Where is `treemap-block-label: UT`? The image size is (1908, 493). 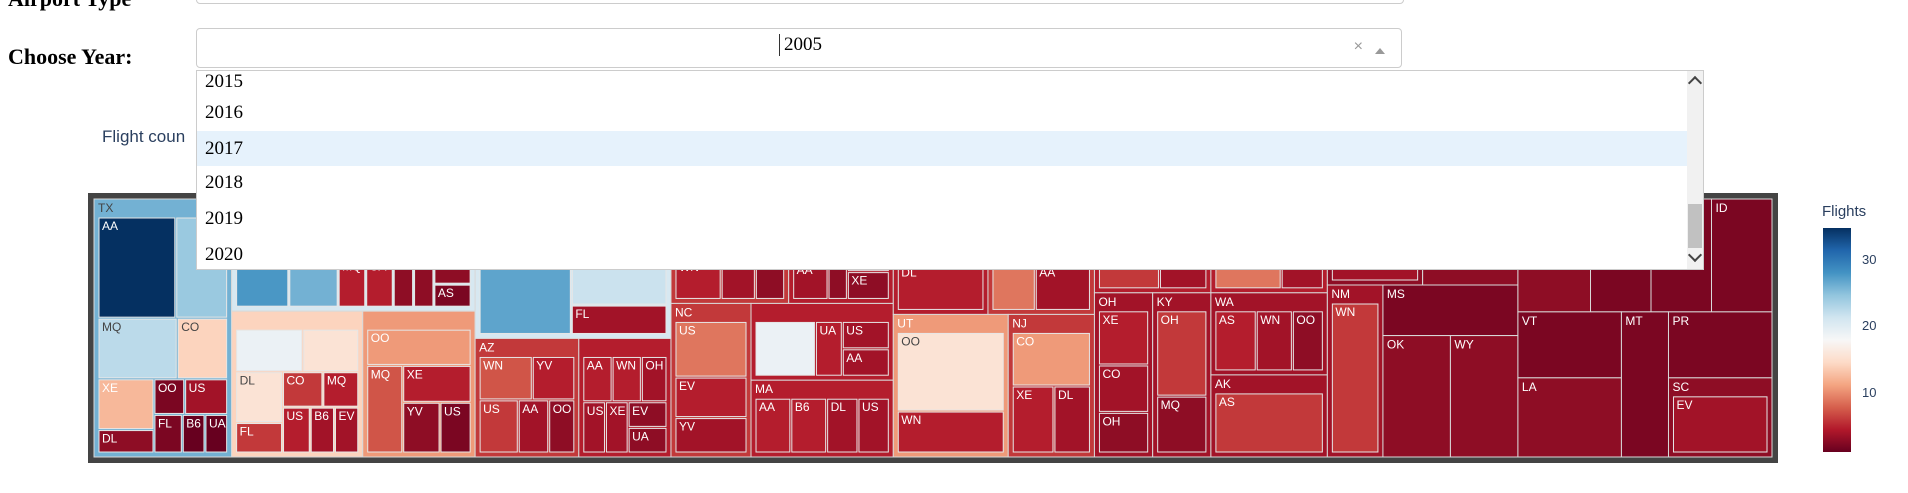
treemap-block-label: UT is located at coordinates (905, 323).